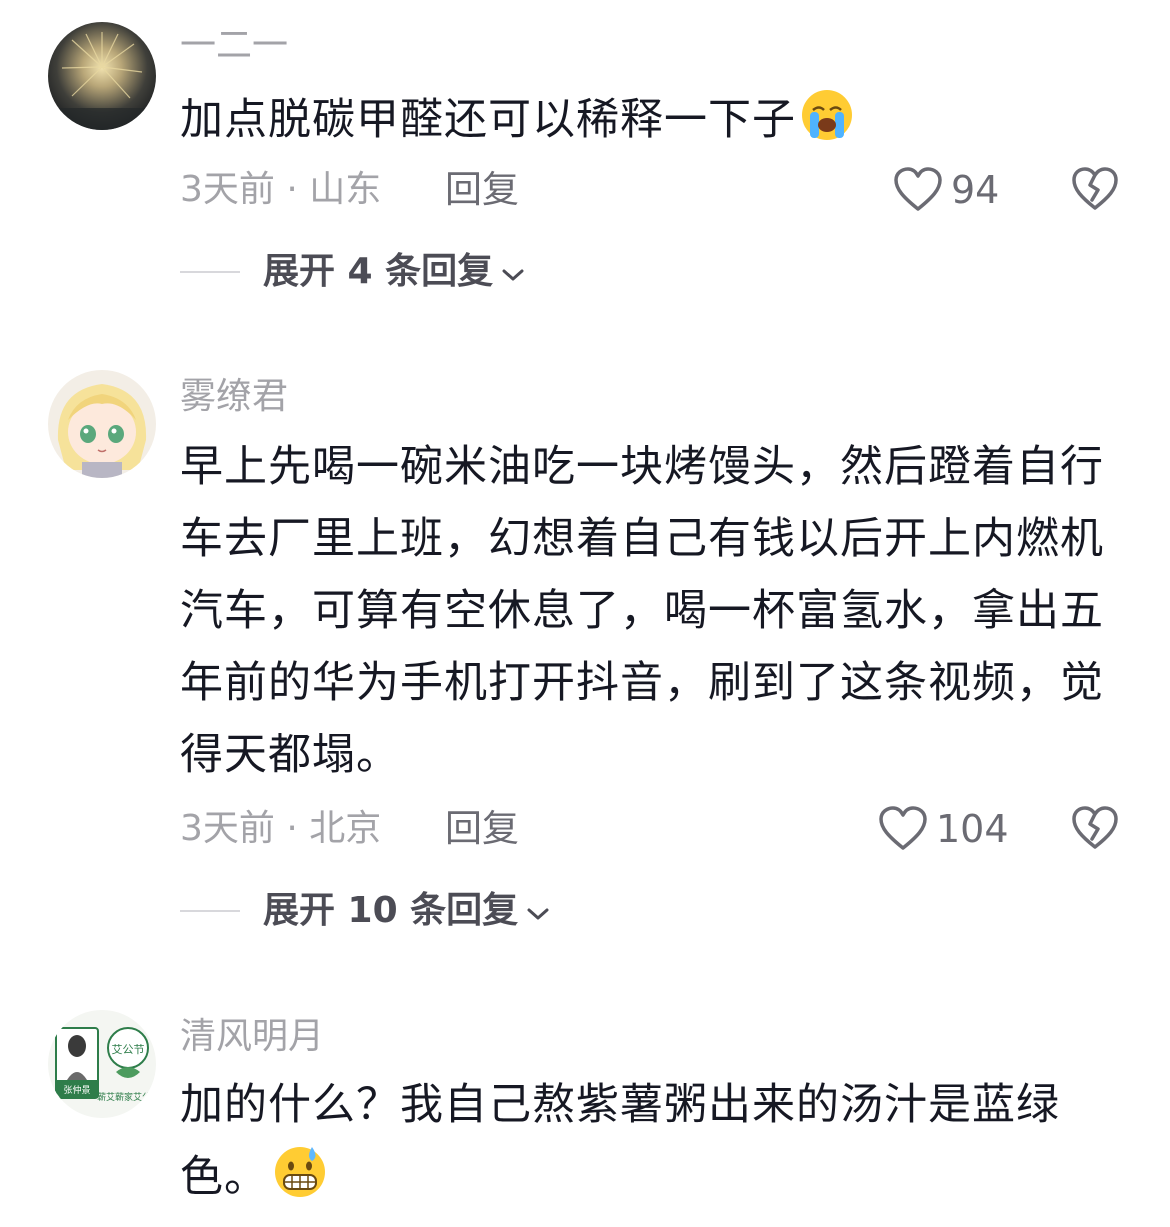 The image size is (1170, 1227). Describe the element at coordinates (252, 1037) in the screenshot. I see `username: 清风明月` at that location.